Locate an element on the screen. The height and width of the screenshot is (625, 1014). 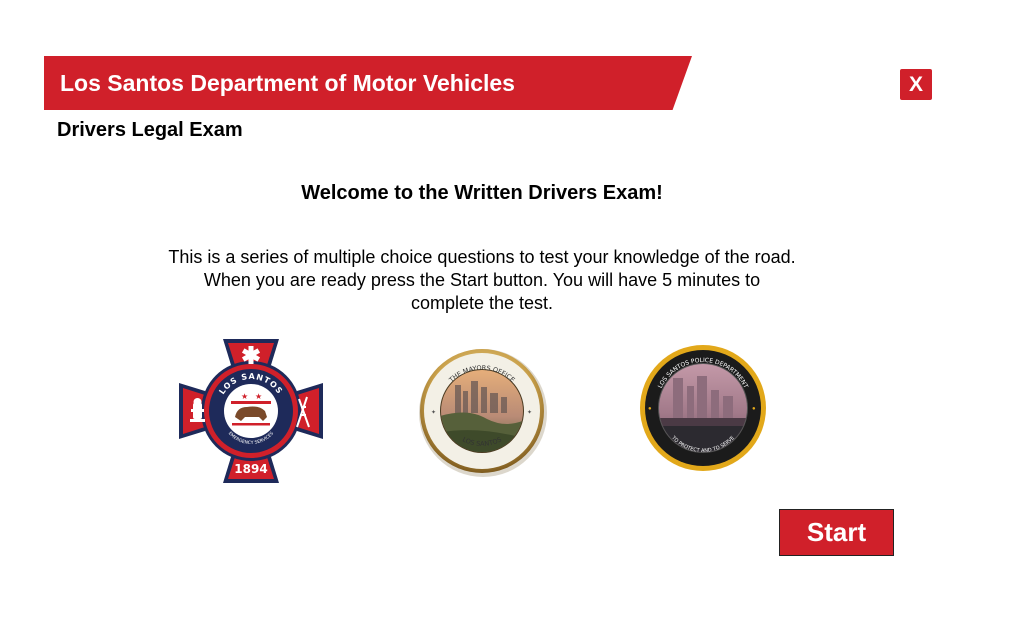
intro-line-3: complete the test. is located at coordinates (482, 303).